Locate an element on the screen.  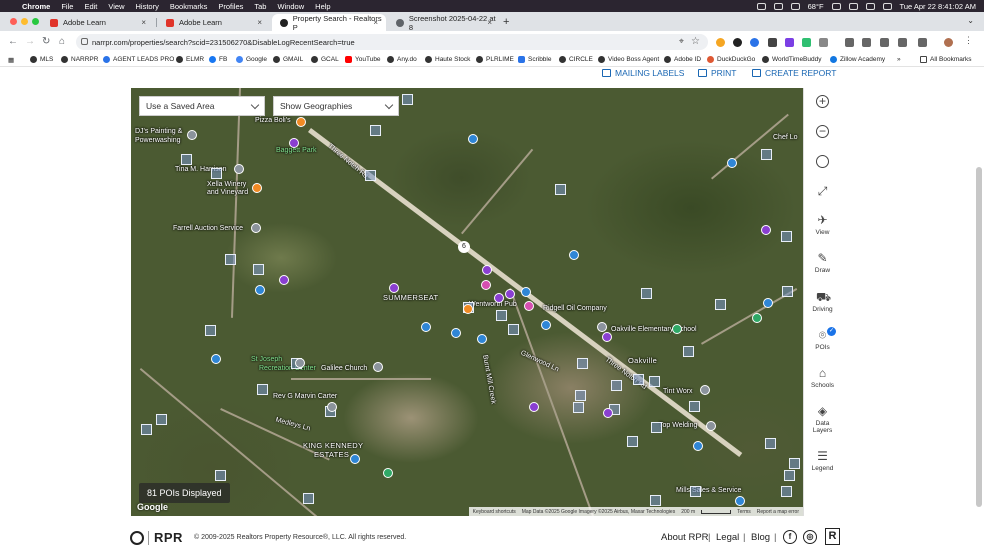
all-bookmarks-folder: All Bookmarks is located at coordinates (946, 59).